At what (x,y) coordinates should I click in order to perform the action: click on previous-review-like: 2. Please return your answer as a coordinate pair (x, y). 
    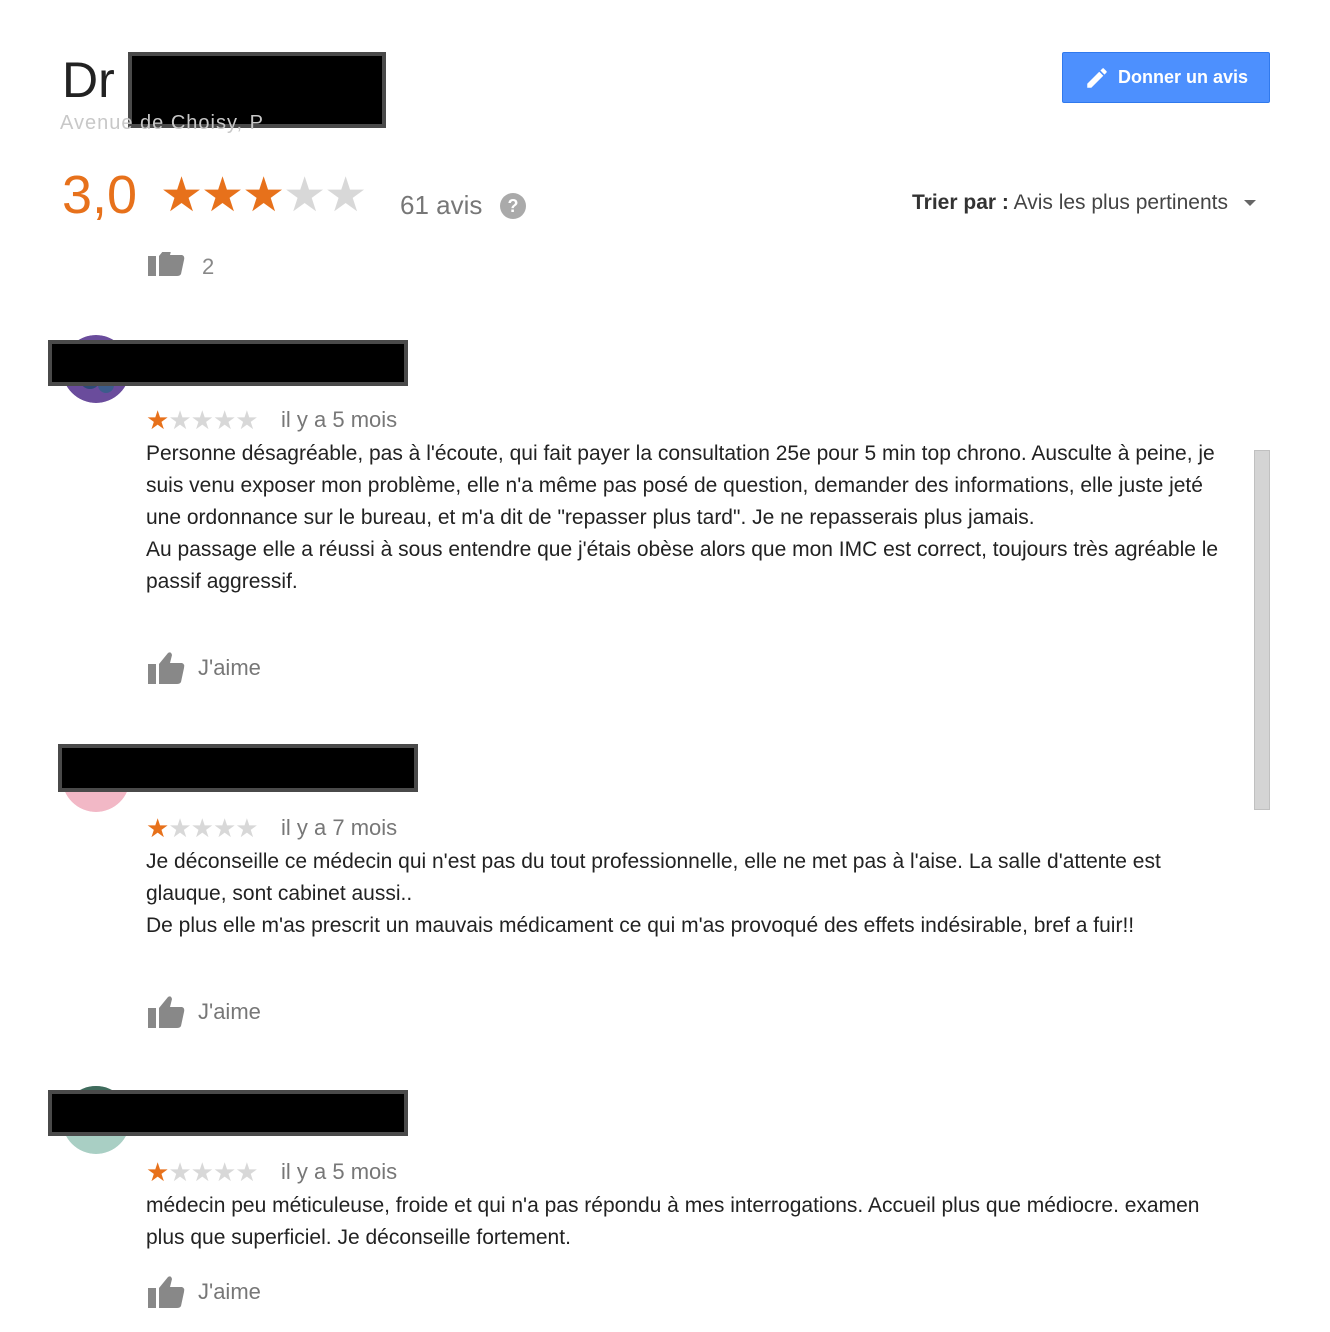
    Looking at the image, I should click on (180, 265).